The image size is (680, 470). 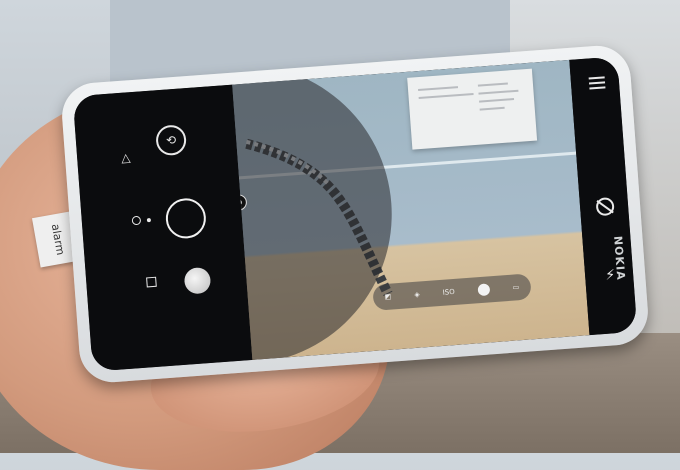 I want to click on shutter-speed-icon: ▭, so click(x=515, y=287).